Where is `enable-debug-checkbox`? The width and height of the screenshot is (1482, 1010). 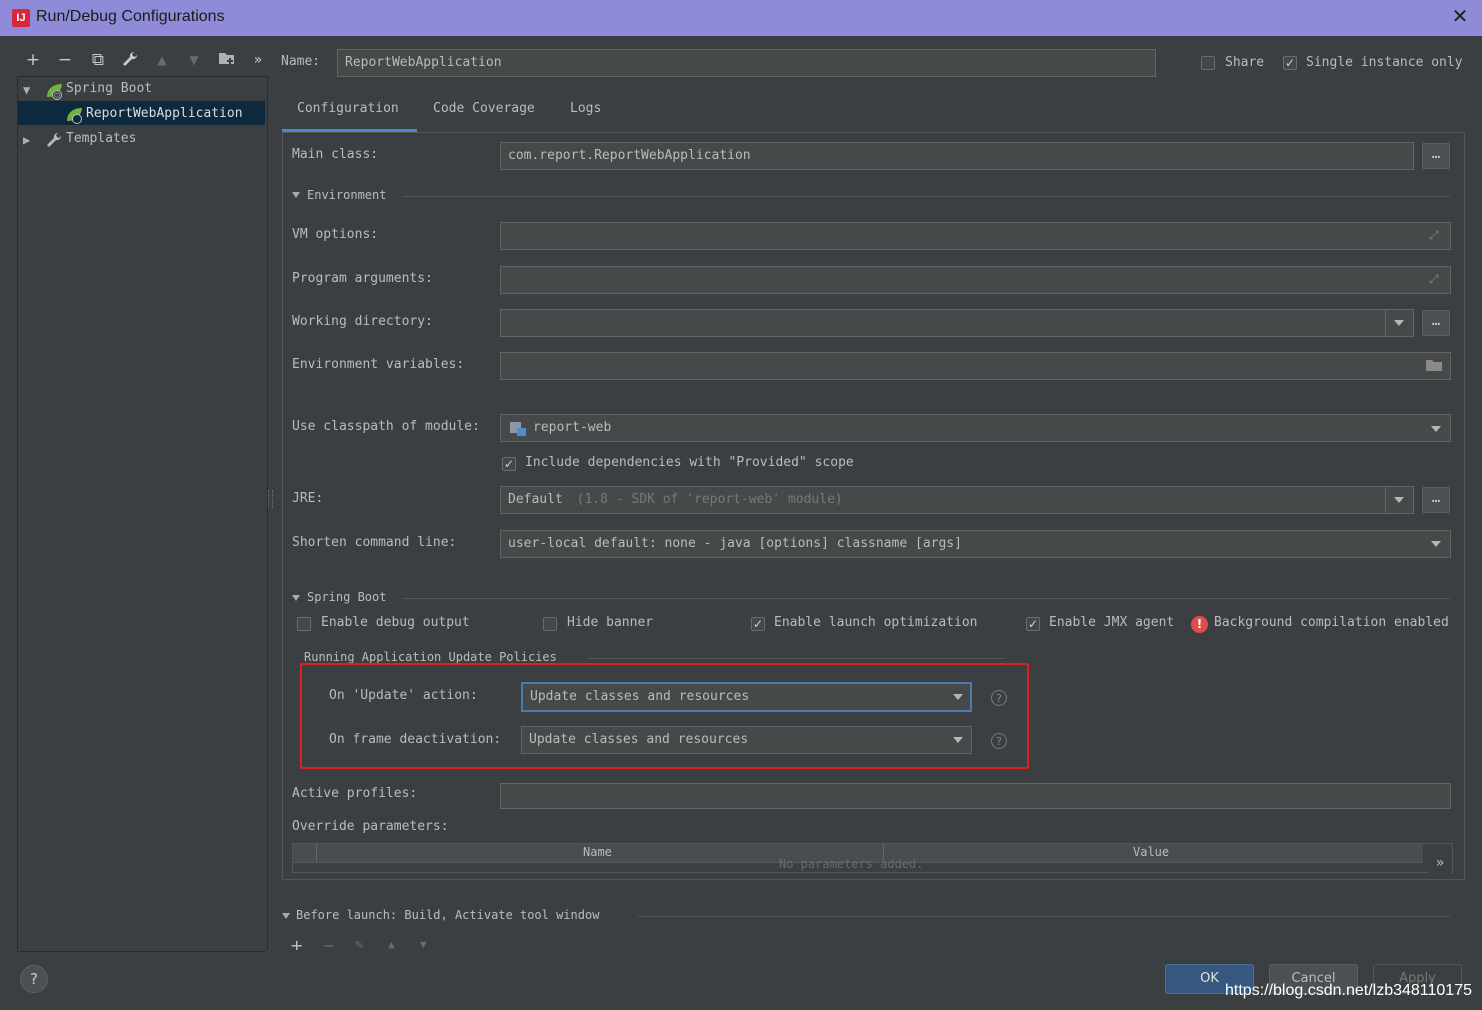
enable-debug-checkbox is located at coordinates (304, 624).